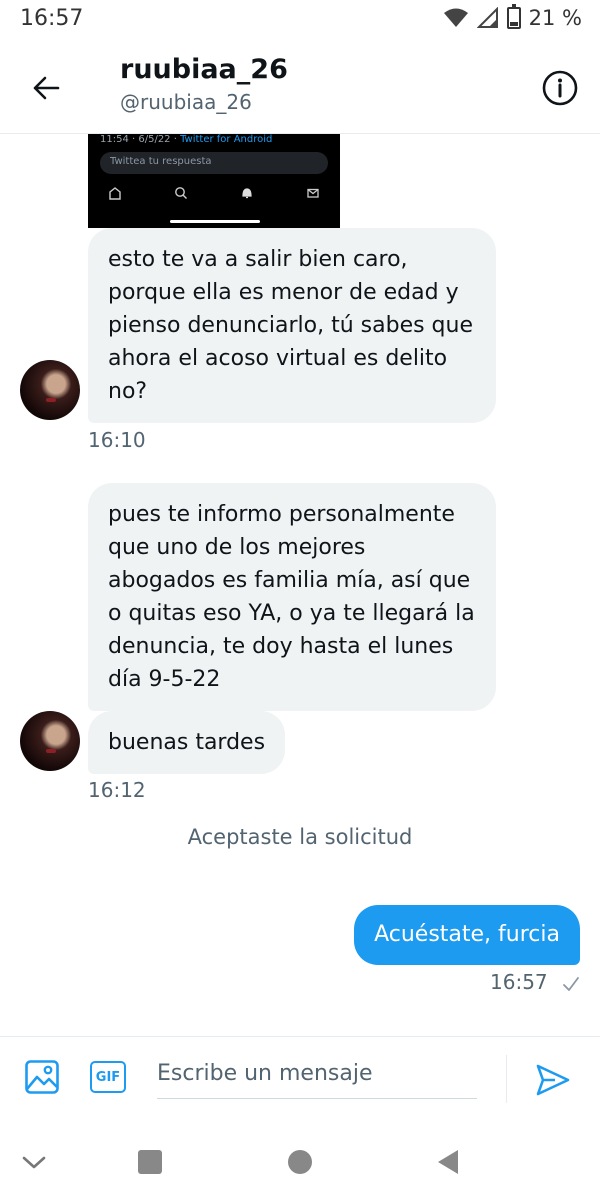 Image resolution: width=600 pixels, height=1200 pixels. I want to click on battery-icon, so click(513, 16).